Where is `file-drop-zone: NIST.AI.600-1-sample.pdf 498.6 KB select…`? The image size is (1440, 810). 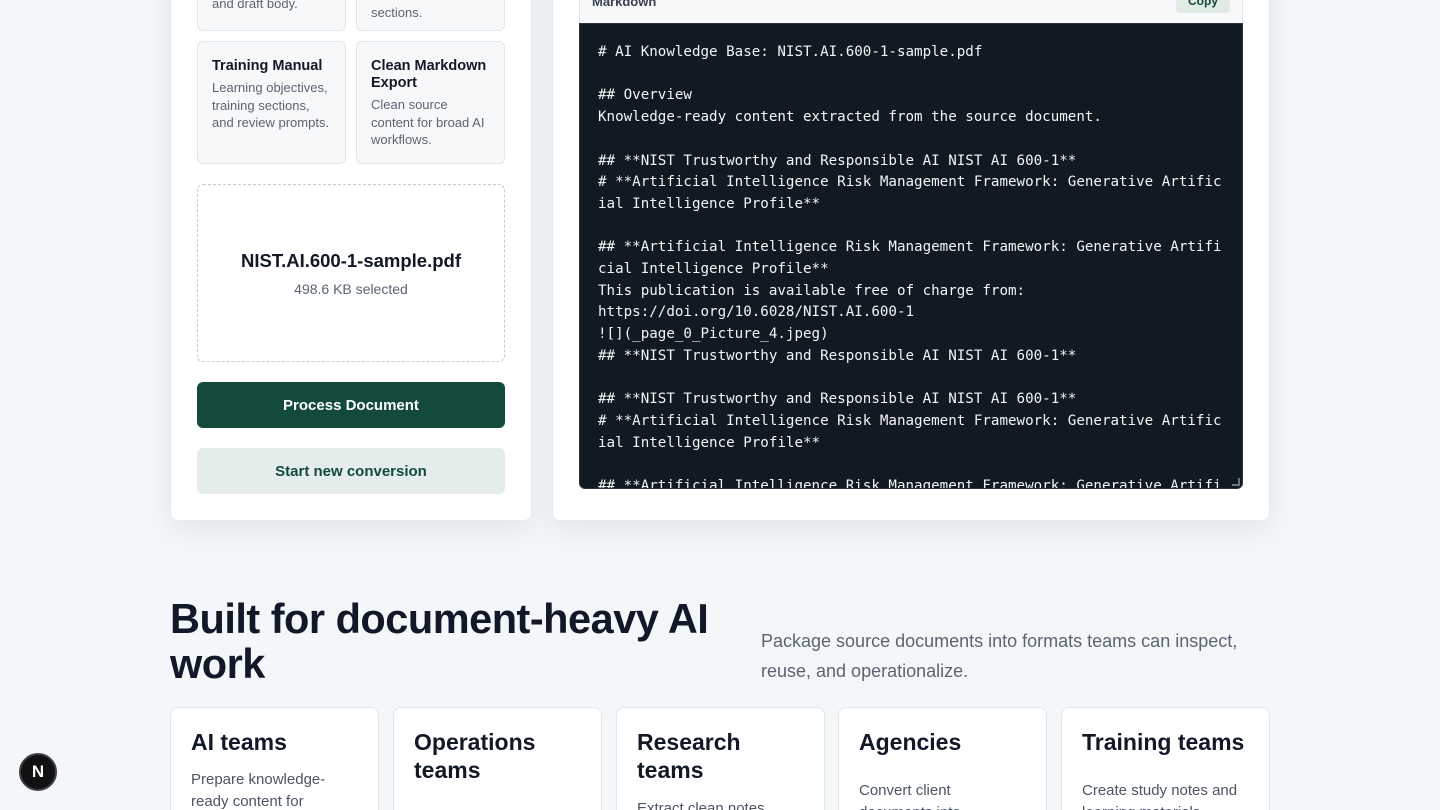
file-drop-zone: NIST.AI.600-1-sample.pdf 498.6 KB select… is located at coordinates (351, 273).